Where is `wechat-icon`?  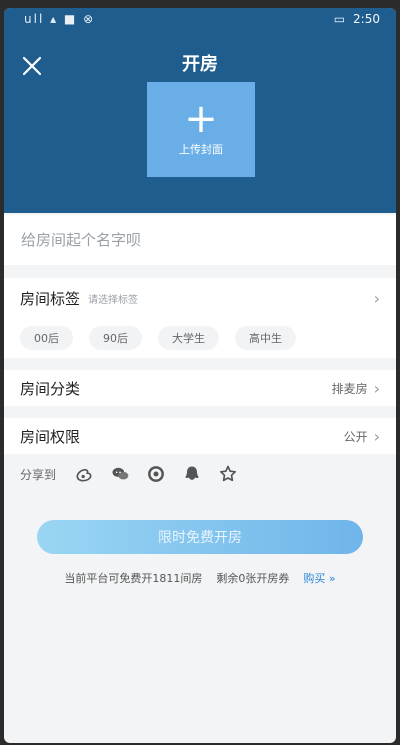
wechat-icon is located at coordinates (120, 474).